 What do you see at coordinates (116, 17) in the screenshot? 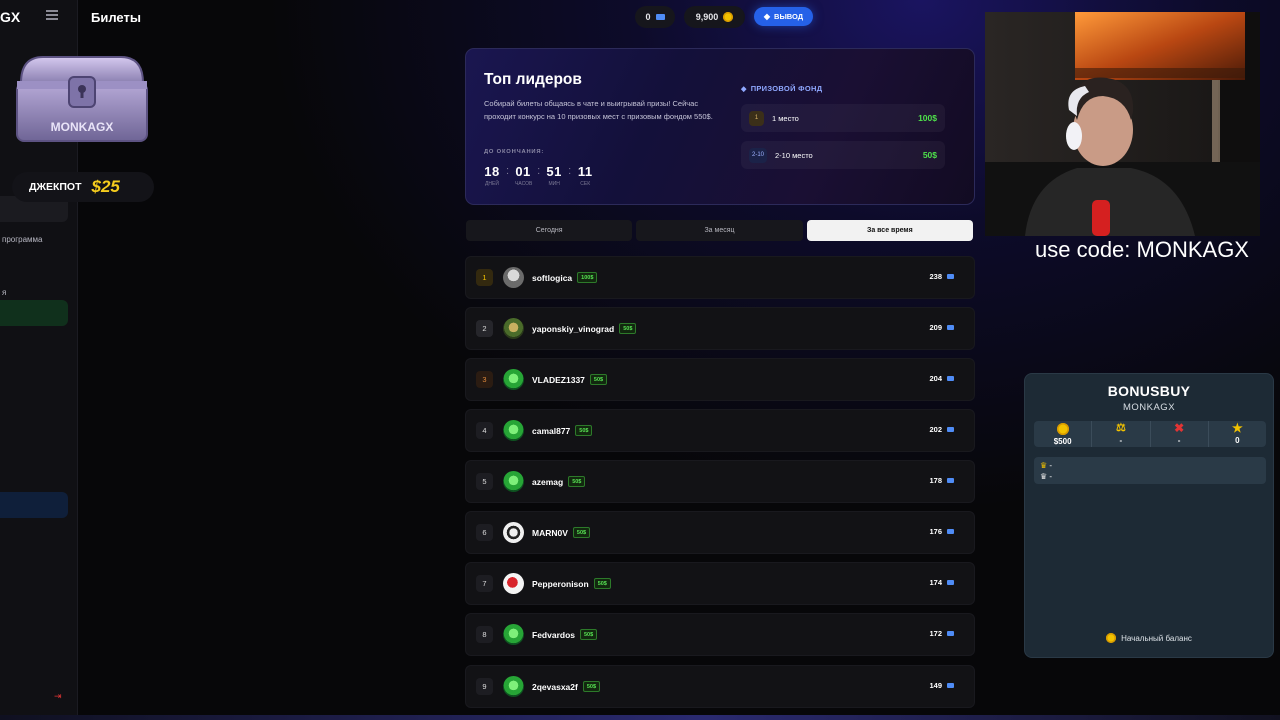
I see `page-title: Билеты` at bounding box center [116, 17].